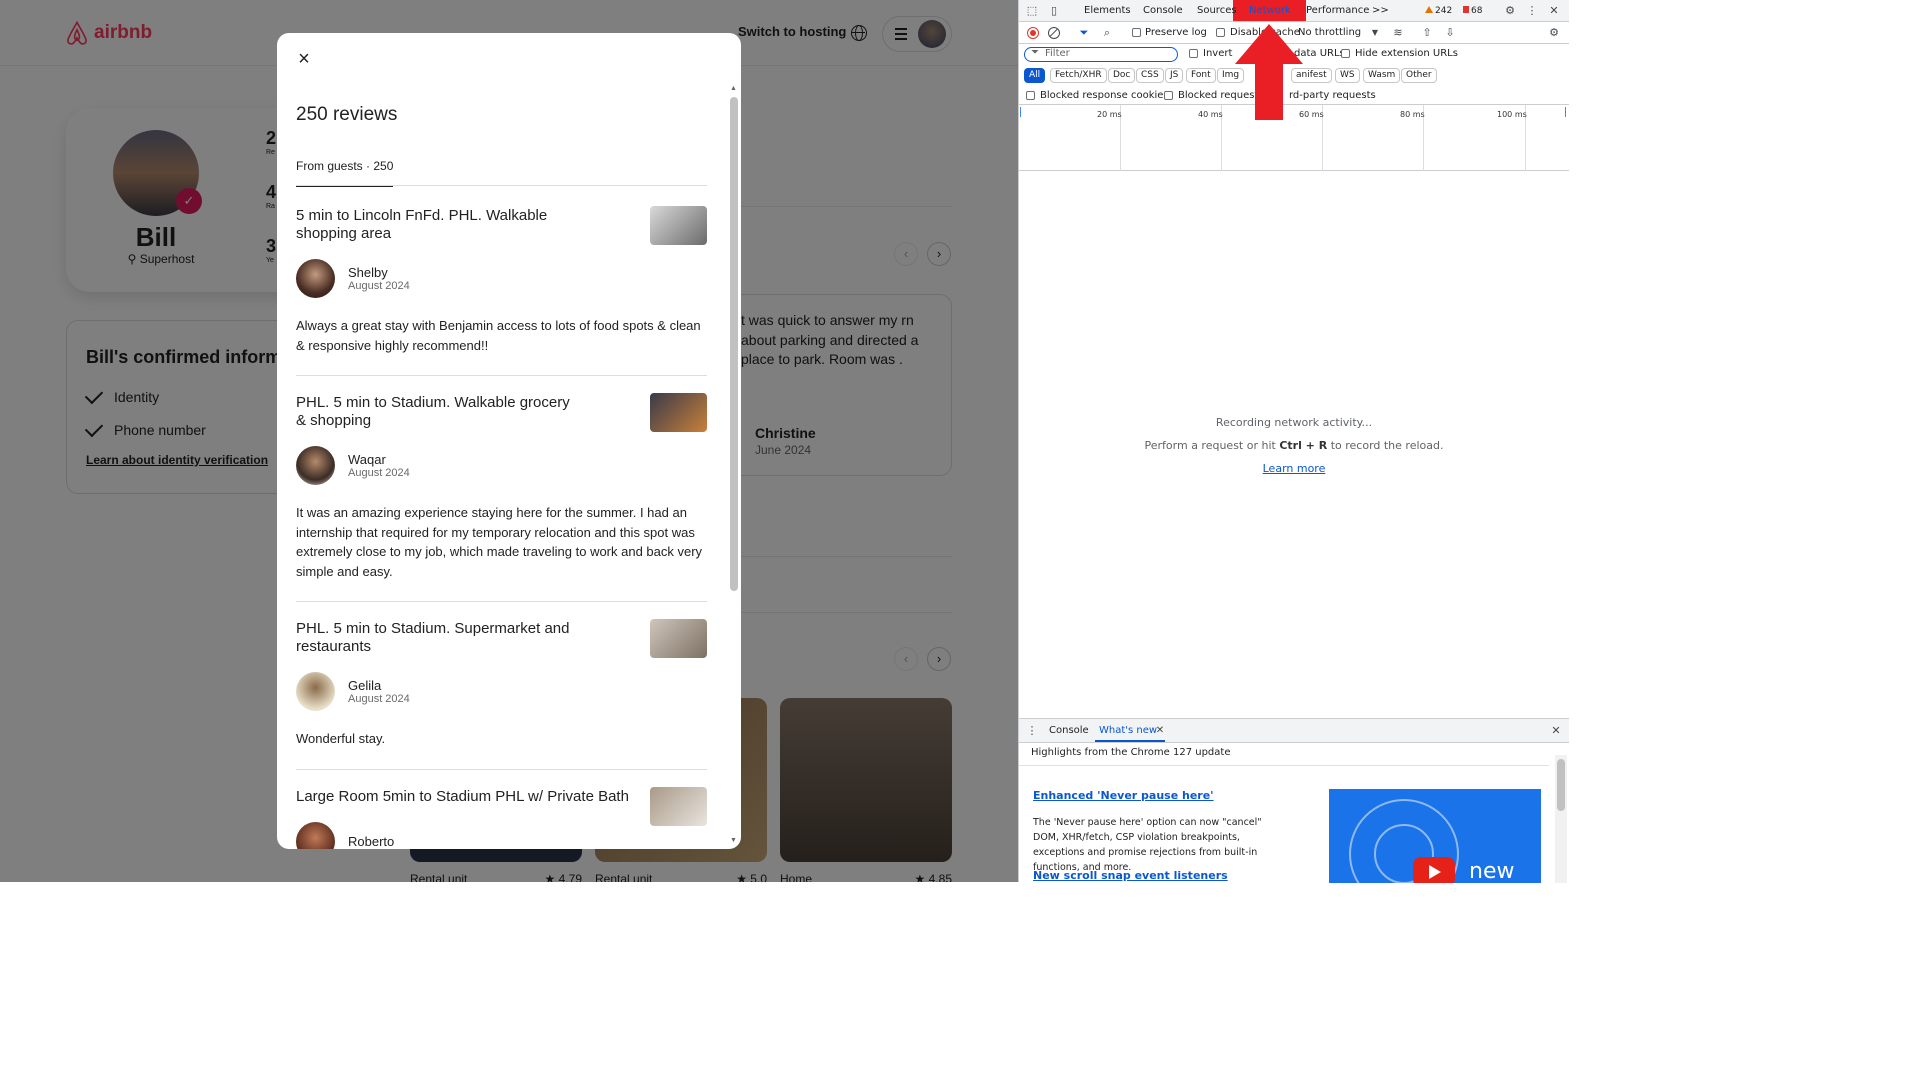  I want to click on type-filter-fetch-xhr: Fetch/XHR, so click(1078, 75).